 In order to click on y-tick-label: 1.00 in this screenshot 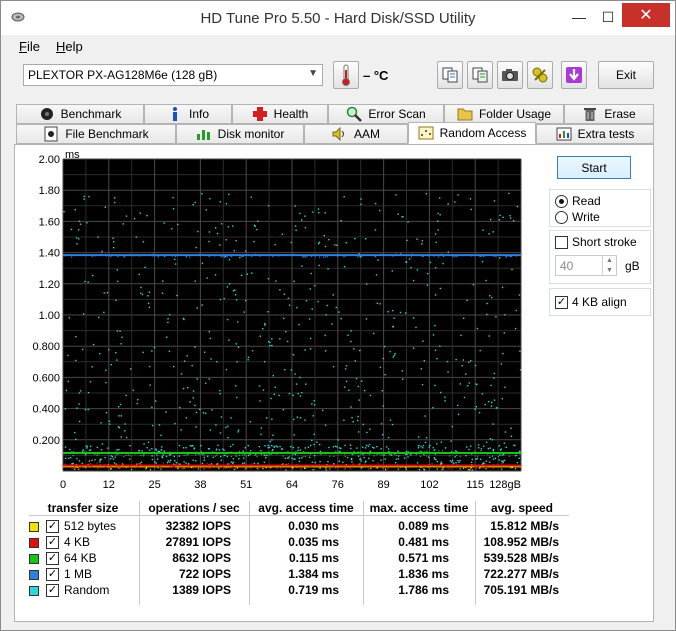, I will do `click(49, 316)`.